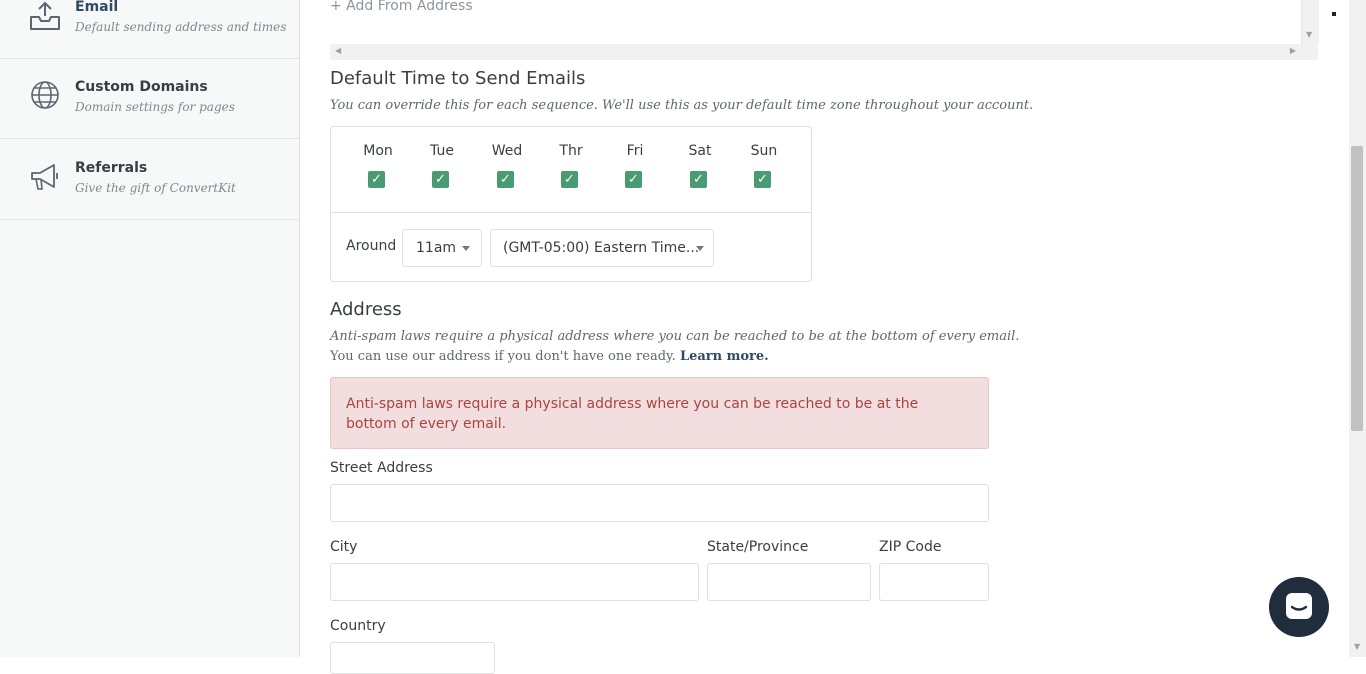  I want to click on checkbox-thr: ✓, so click(569, 179).